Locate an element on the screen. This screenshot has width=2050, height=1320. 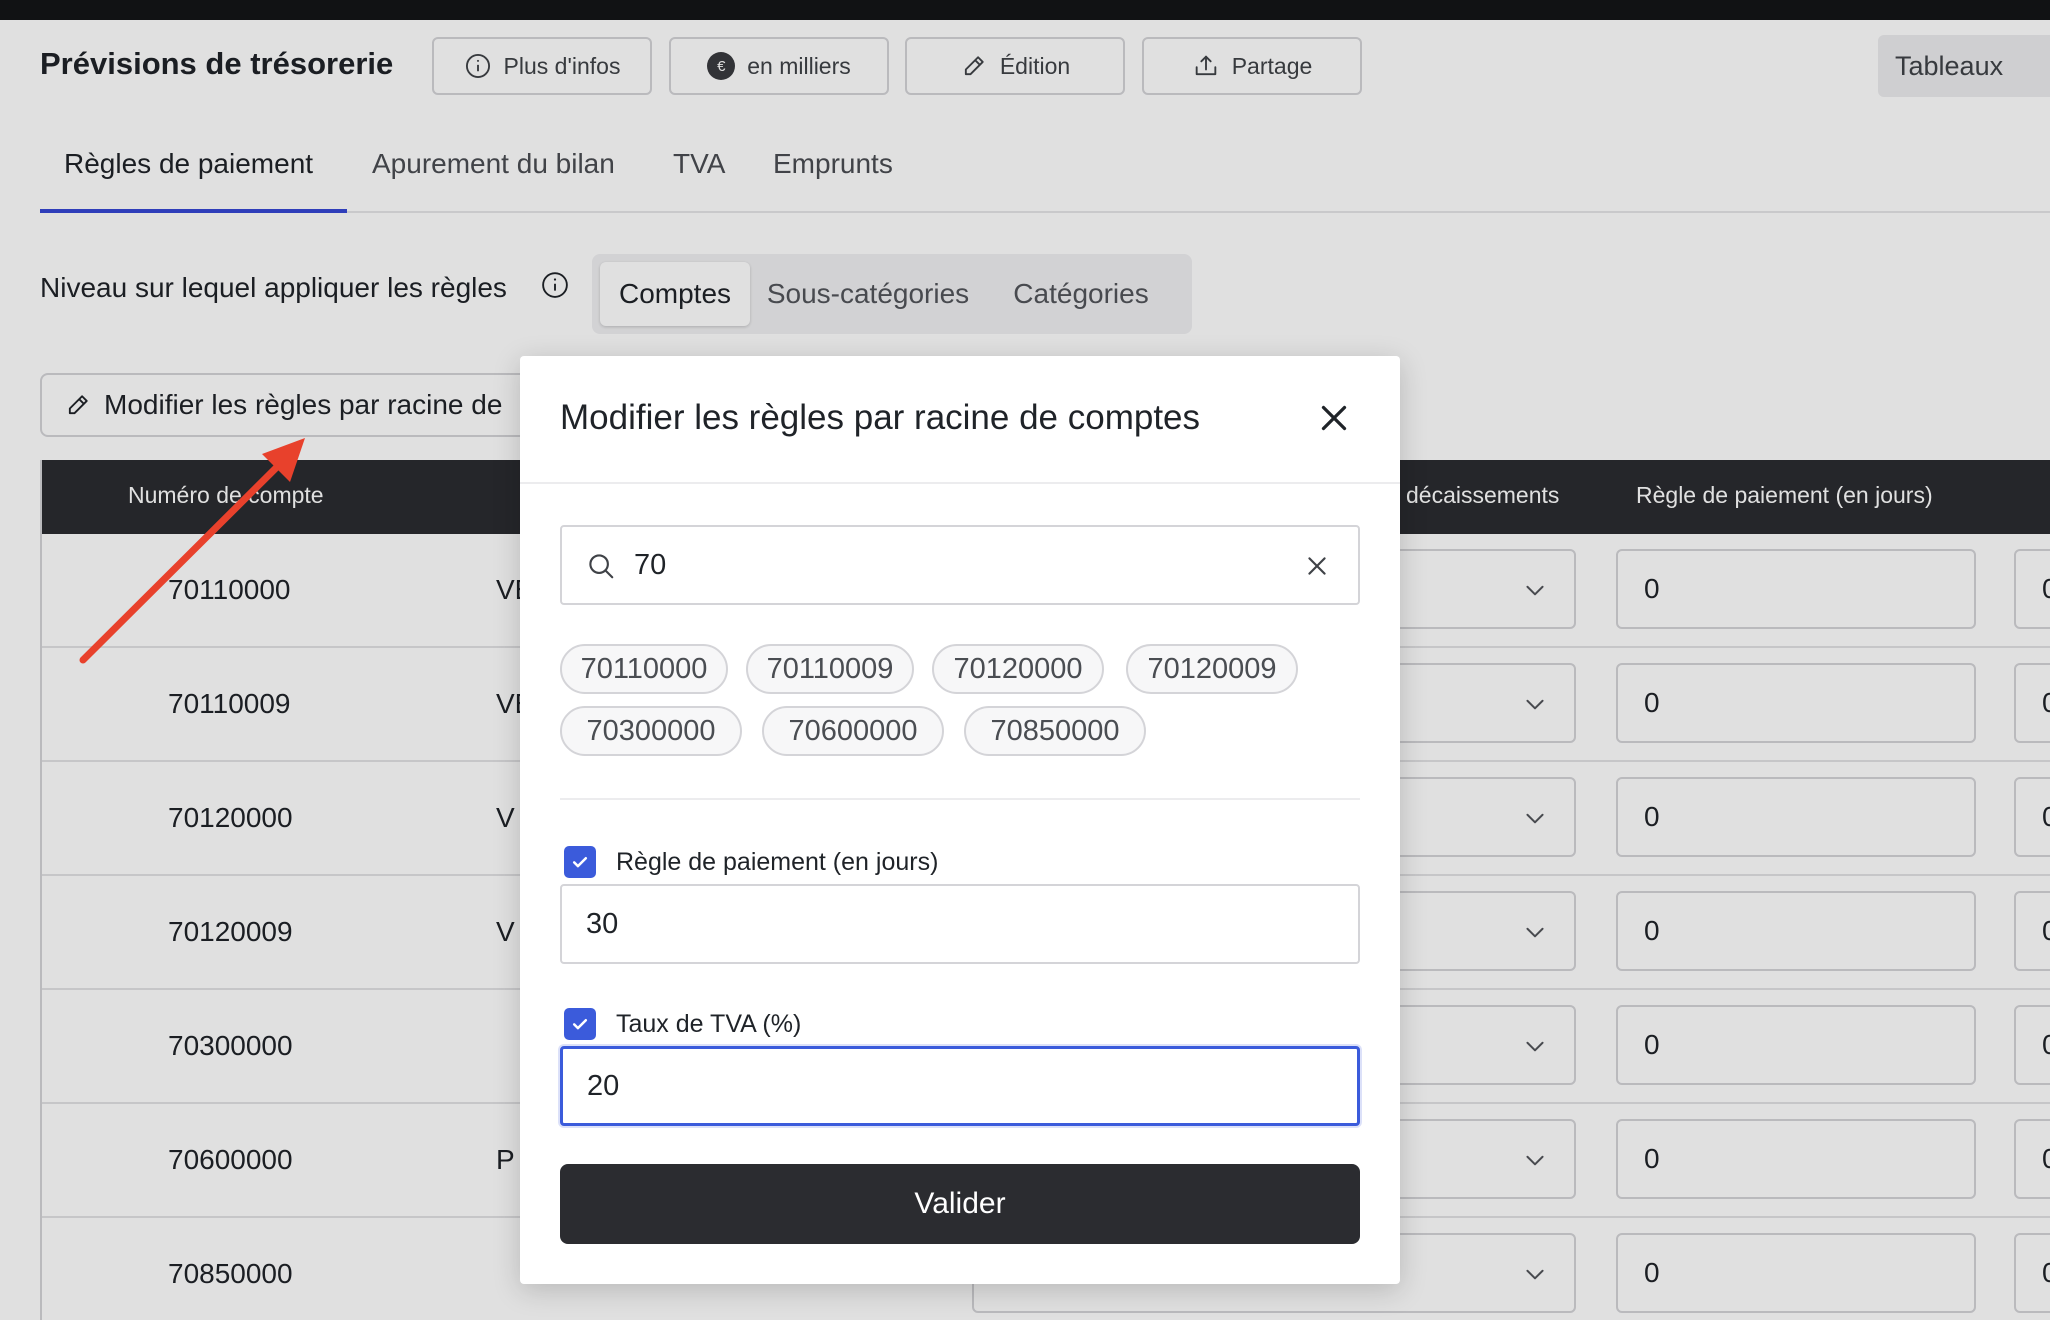
account-root-search is located at coordinates (960, 565).